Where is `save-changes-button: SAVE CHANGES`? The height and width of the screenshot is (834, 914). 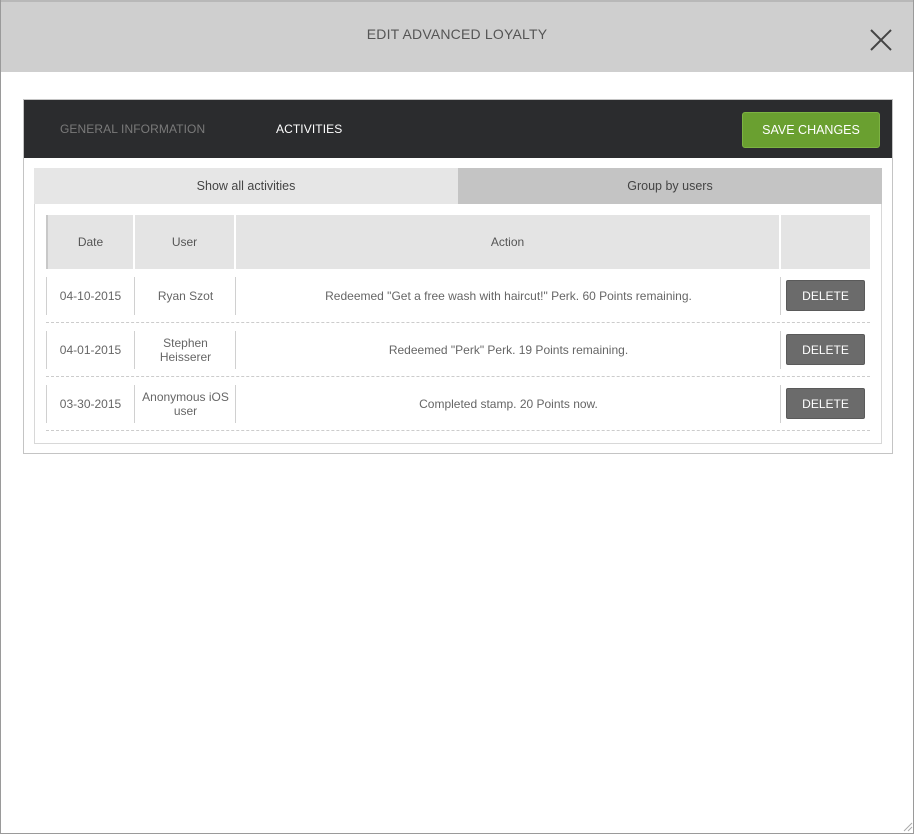 save-changes-button: SAVE CHANGES is located at coordinates (811, 130).